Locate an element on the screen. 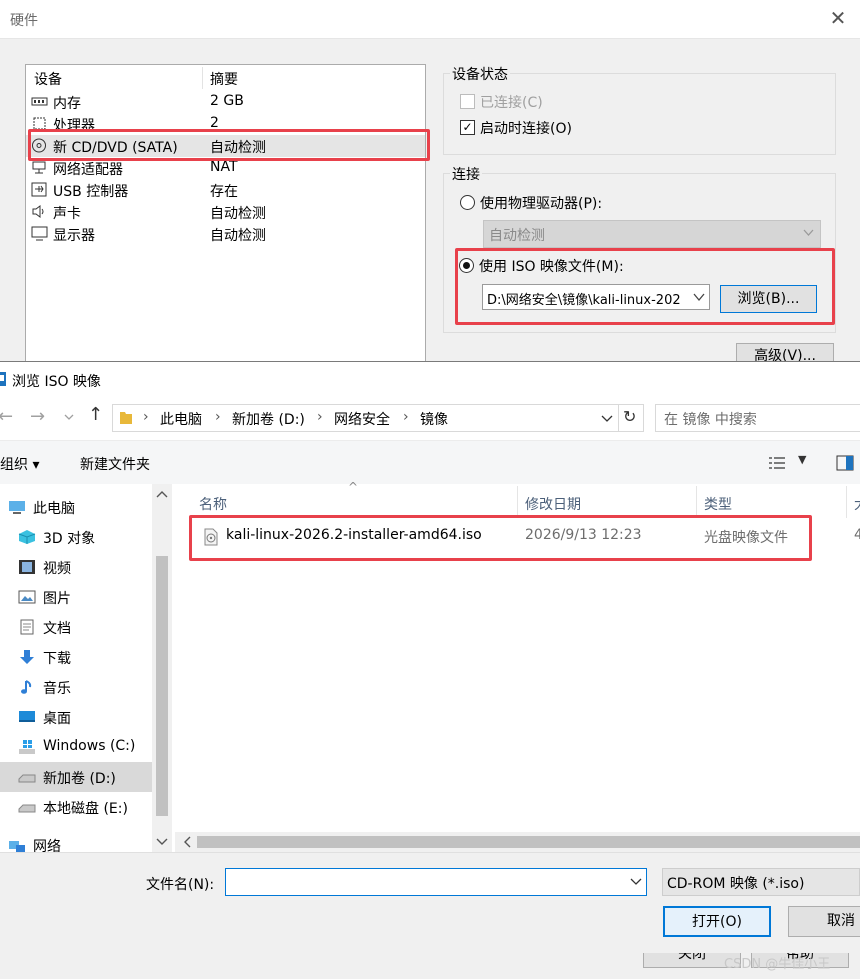 This screenshot has height=979, width=860. back-arrow-icon: ← is located at coordinates (6, 416).